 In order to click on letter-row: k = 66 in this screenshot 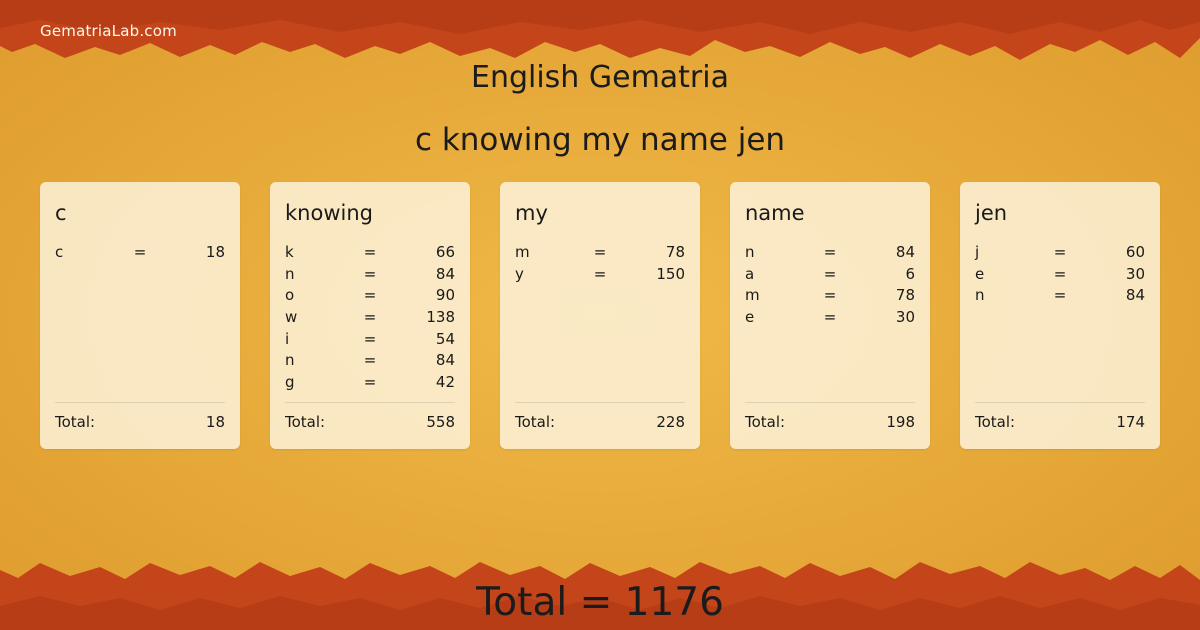, I will do `click(370, 253)`.